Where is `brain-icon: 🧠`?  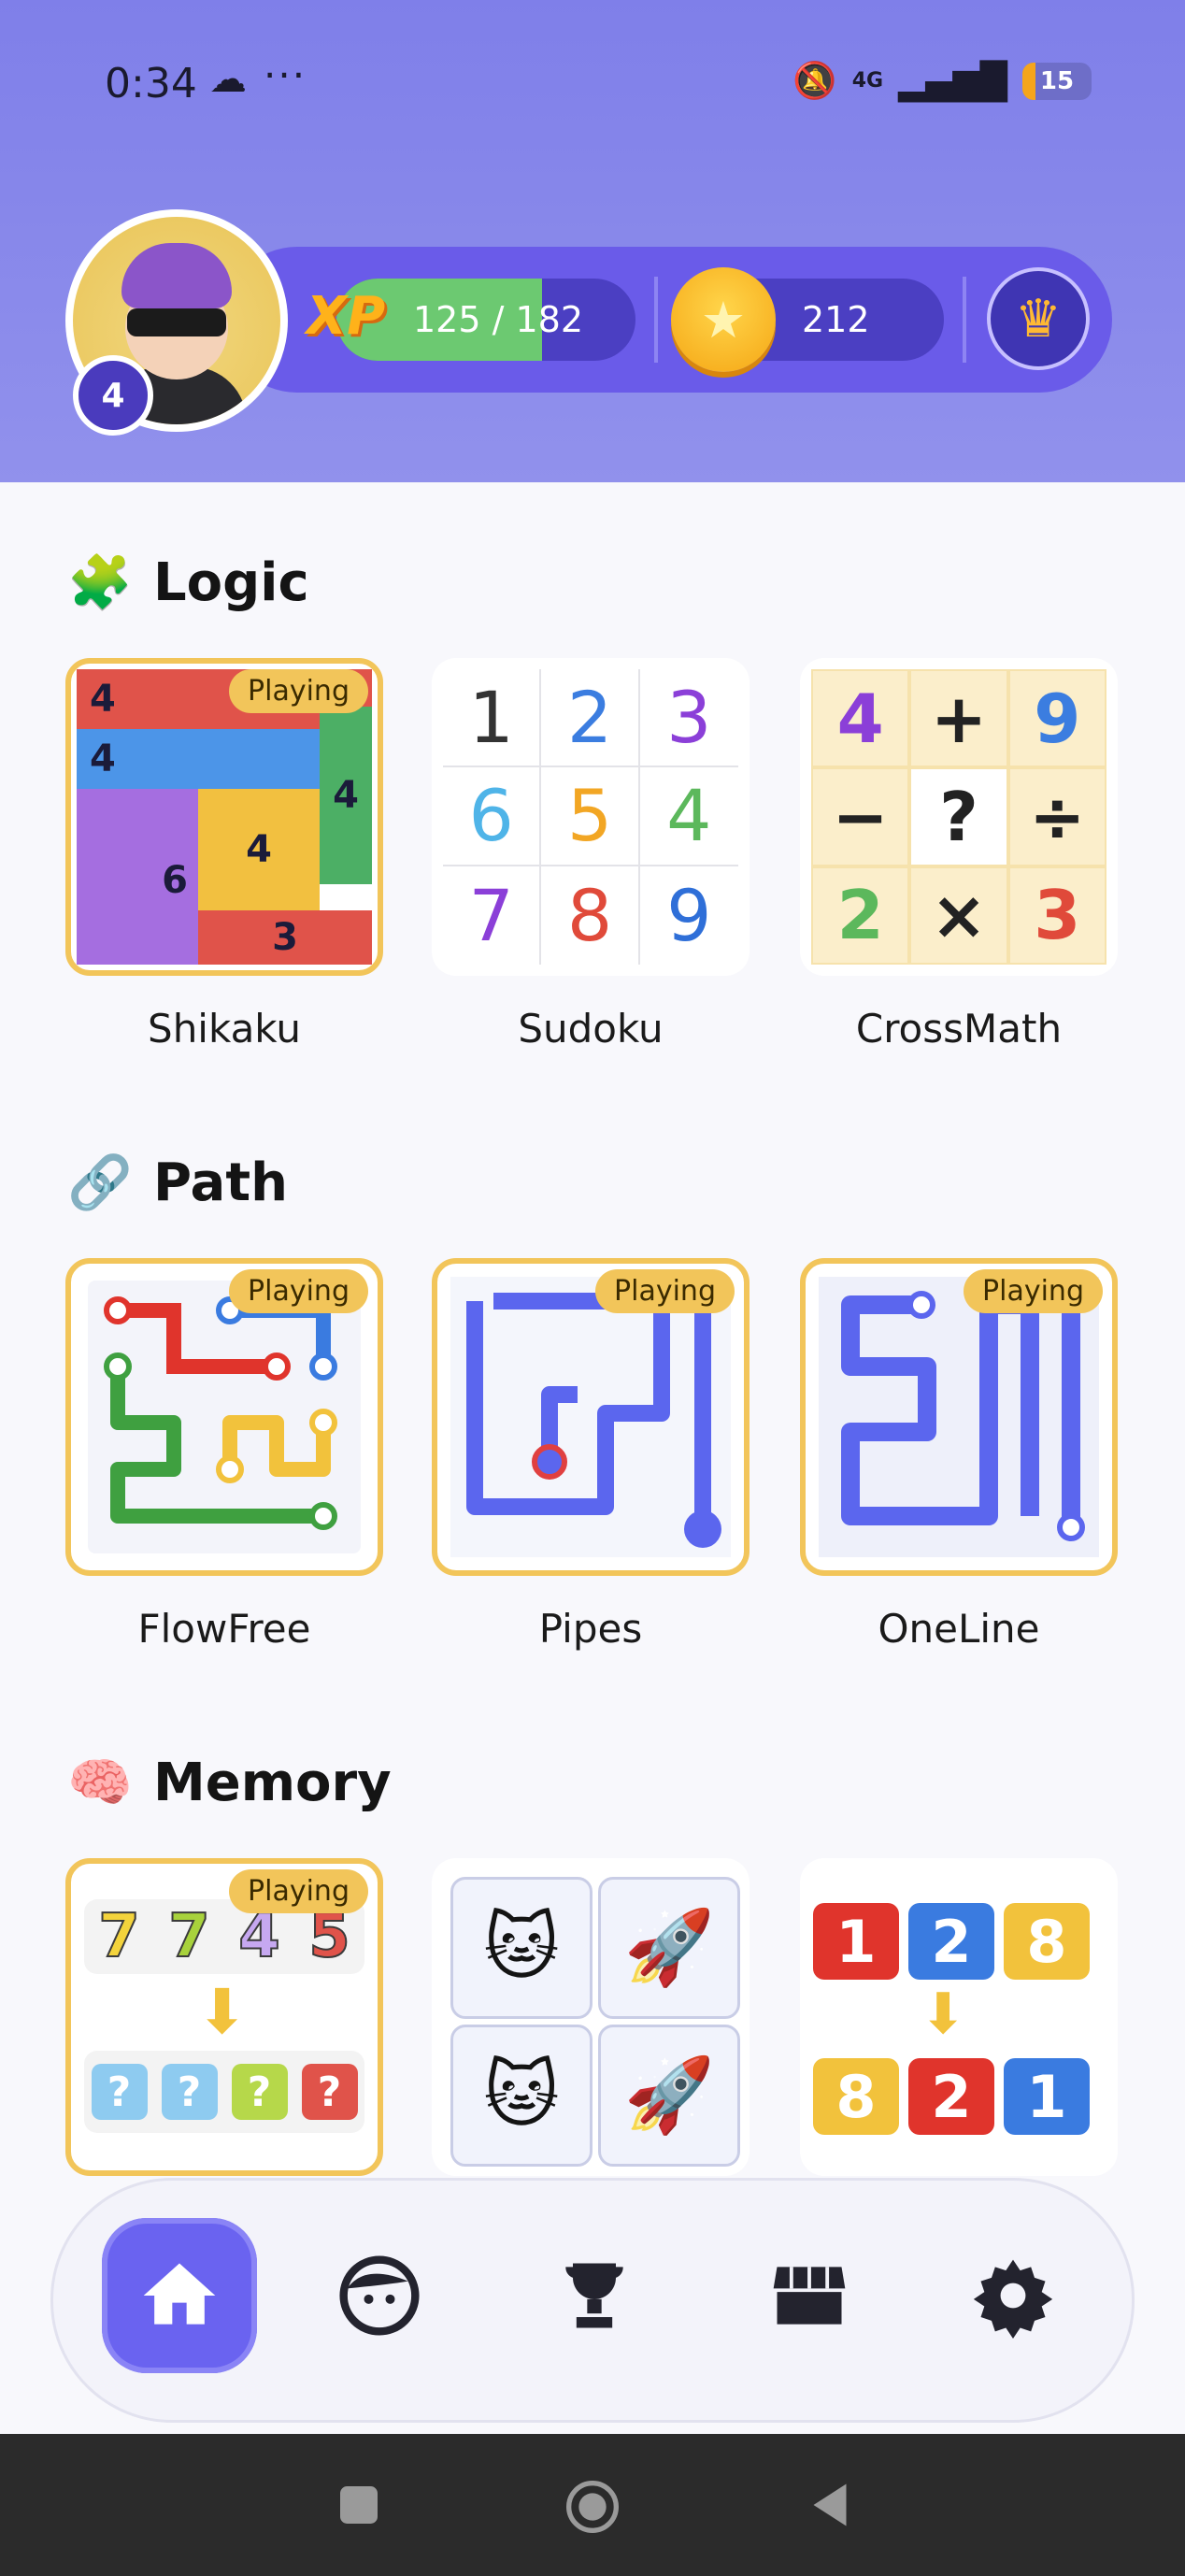
brain-icon: 🧠 is located at coordinates (100, 1783).